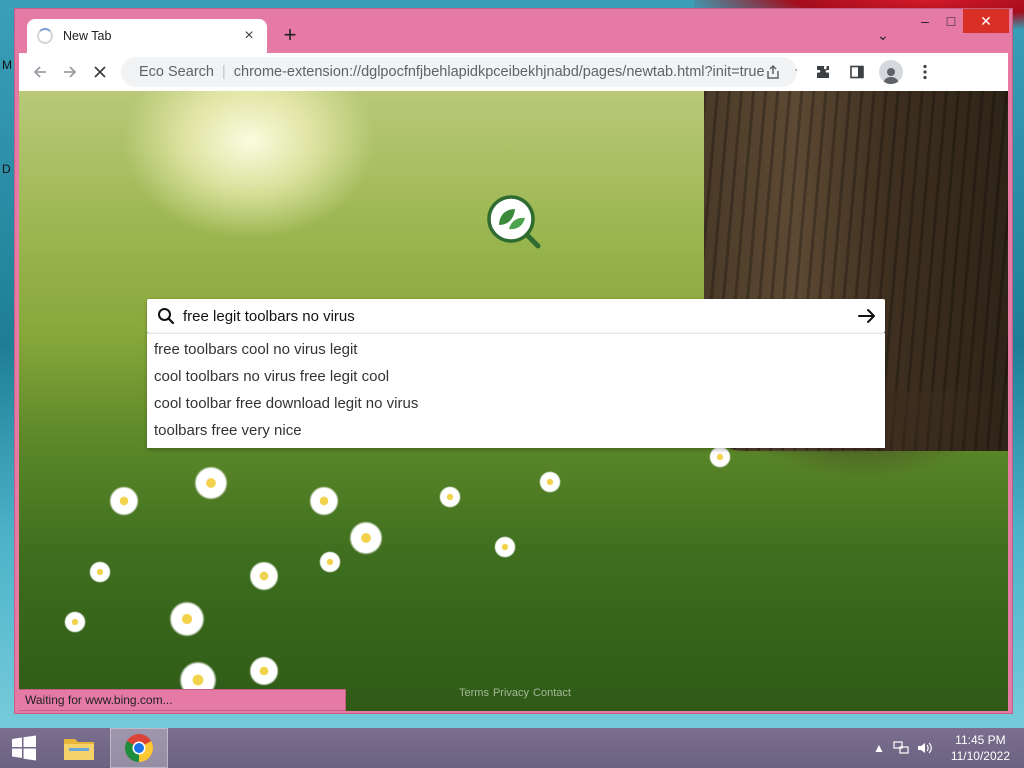 This screenshot has height=768, width=1024. Describe the element at coordinates (901, 748) in the screenshot. I see `network-icon` at that location.